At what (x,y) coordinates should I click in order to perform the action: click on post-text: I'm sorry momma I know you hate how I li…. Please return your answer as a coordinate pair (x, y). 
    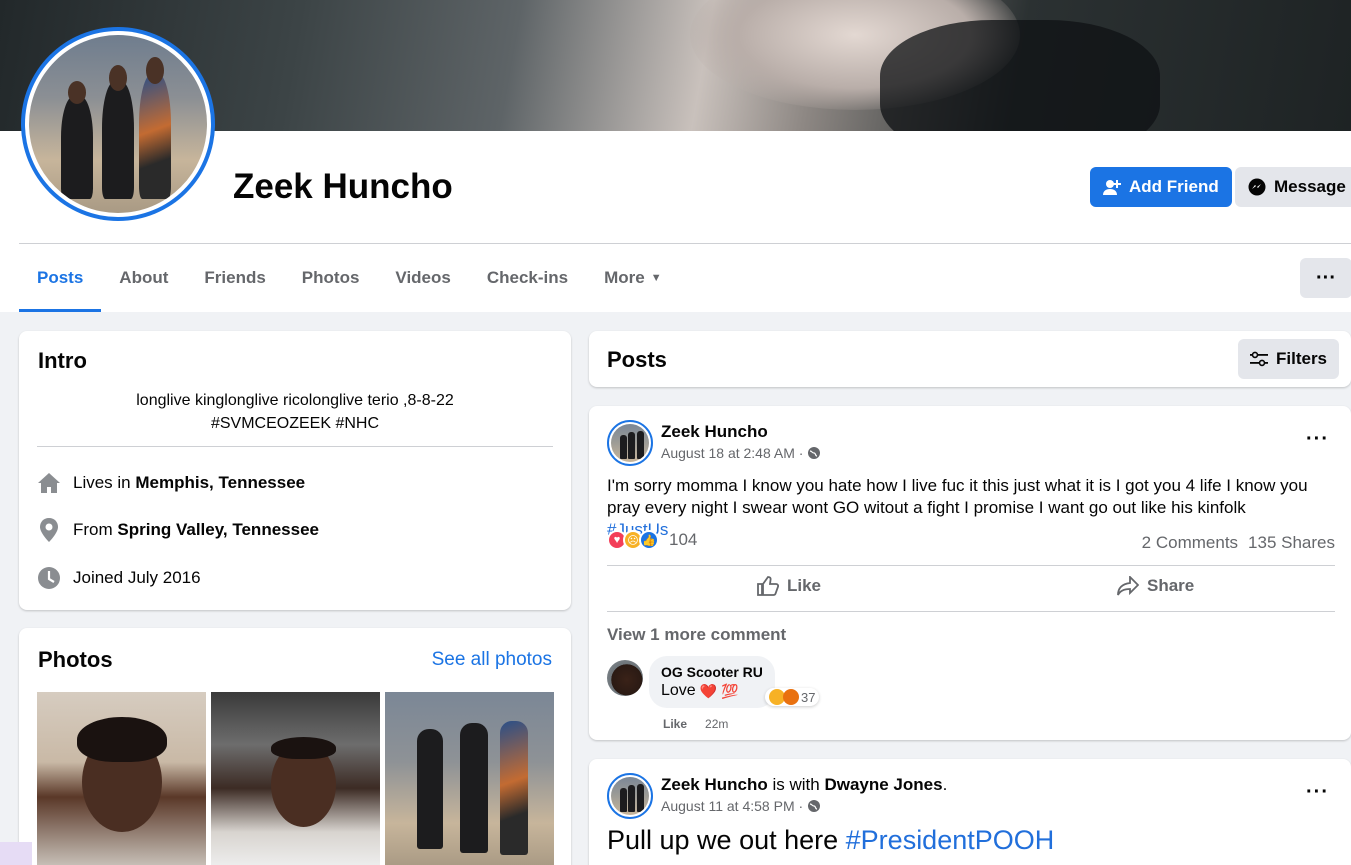
    Looking at the image, I should click on (957, 507).